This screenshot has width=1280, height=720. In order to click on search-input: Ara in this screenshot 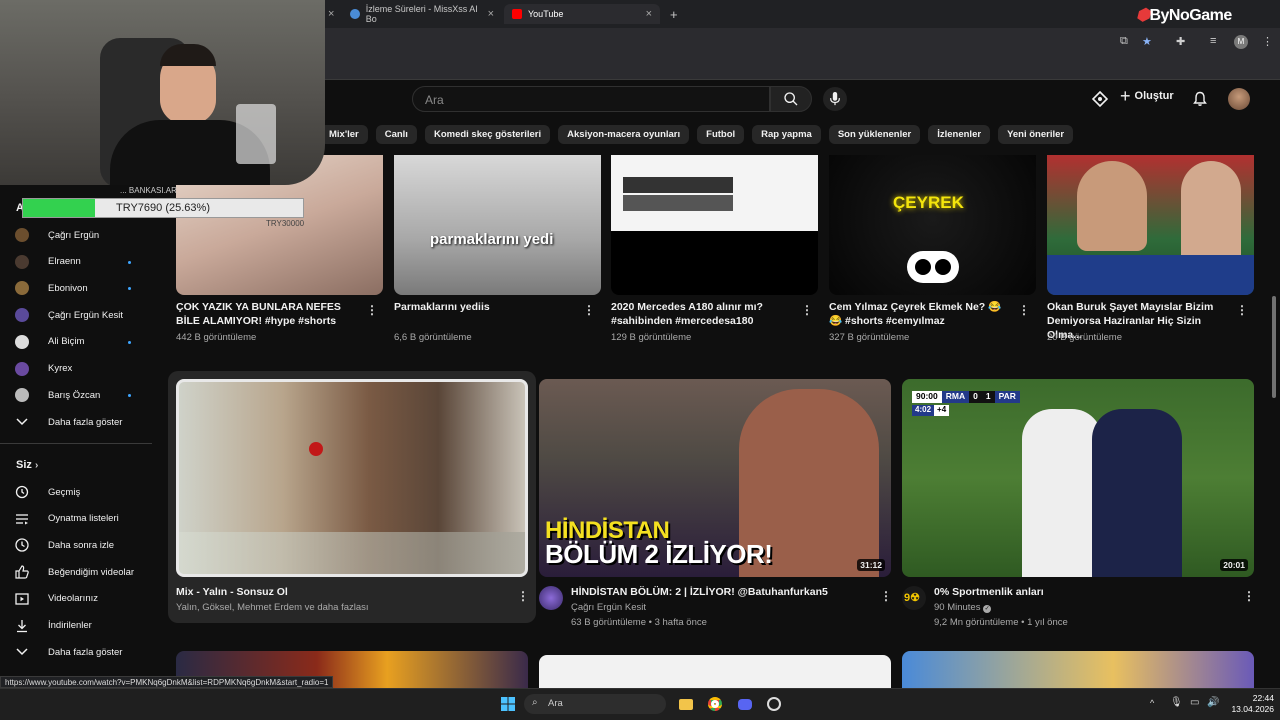, I will do `click(591, 99)`.